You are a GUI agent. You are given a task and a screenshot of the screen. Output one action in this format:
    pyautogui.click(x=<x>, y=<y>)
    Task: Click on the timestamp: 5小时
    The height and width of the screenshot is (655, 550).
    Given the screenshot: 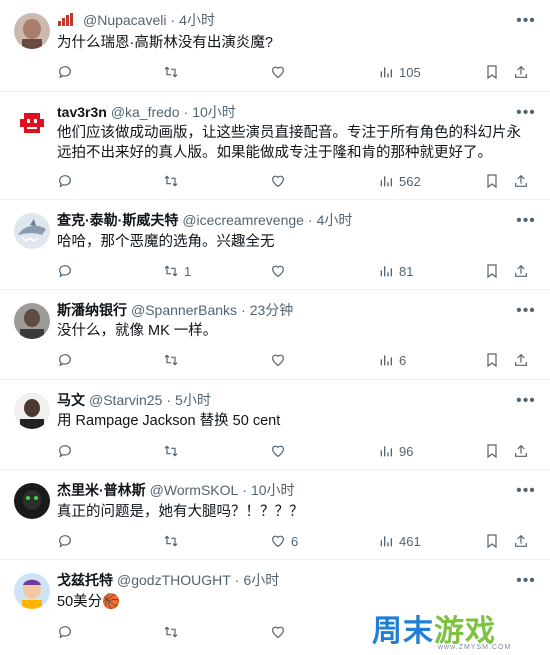 What is the action you would take?
    pyautogui.click(x=193, y=400)
    